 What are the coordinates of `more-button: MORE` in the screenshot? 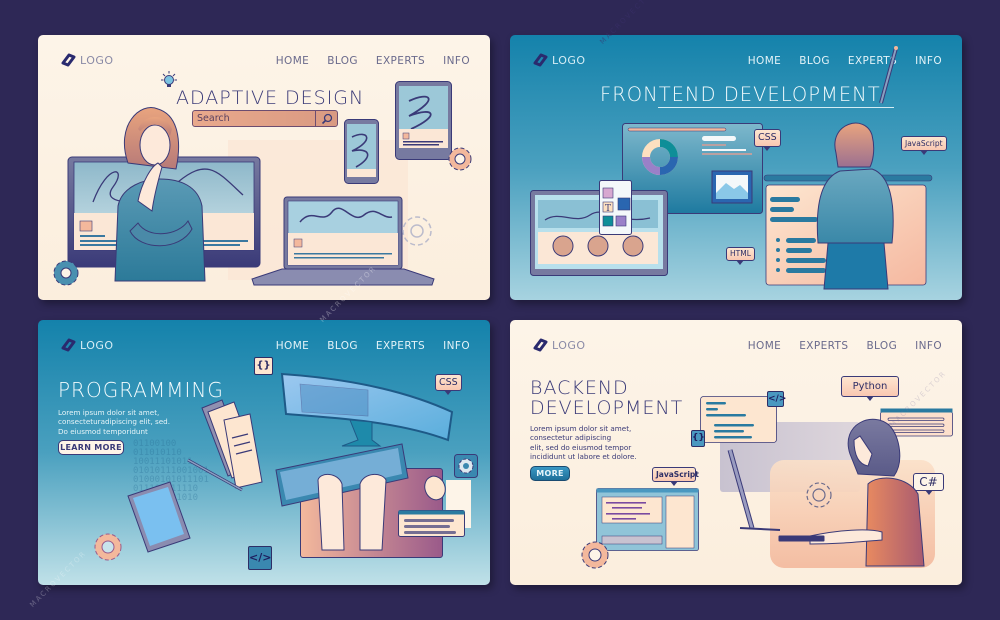 It's located at (550, 473).